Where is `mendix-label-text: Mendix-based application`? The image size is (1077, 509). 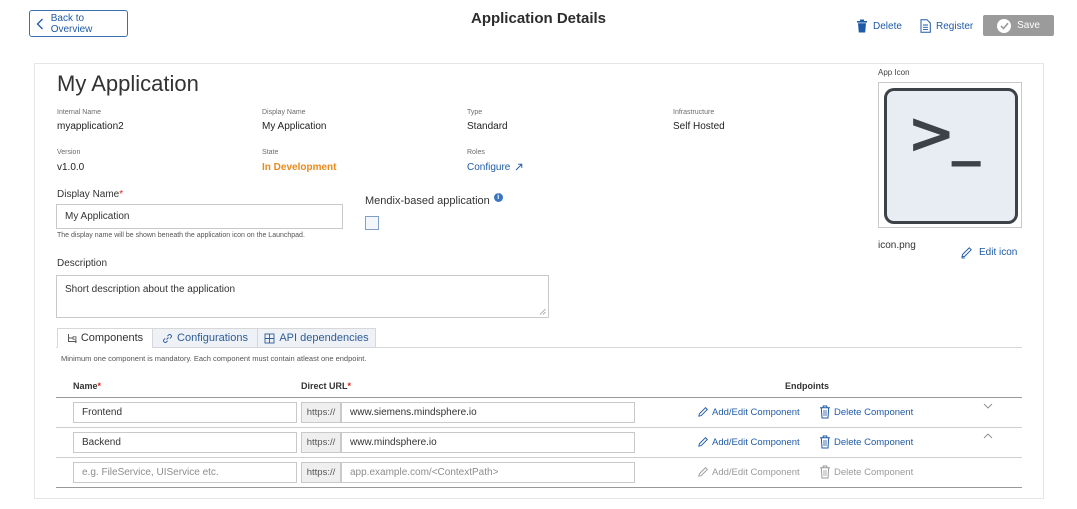 mendix-label-text: Mendix-based application is located at coordinates (427, 201).